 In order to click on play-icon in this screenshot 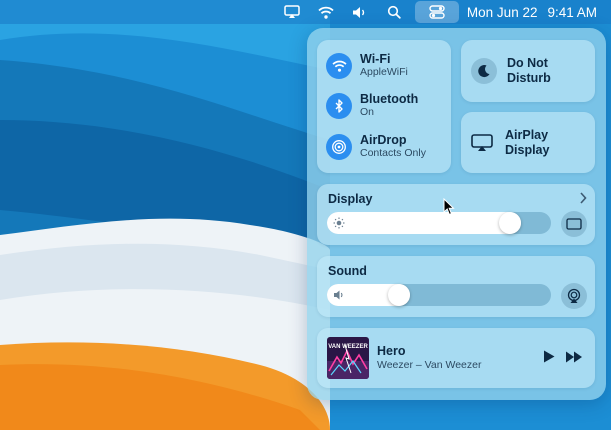, I will do `click(549, 356)`.